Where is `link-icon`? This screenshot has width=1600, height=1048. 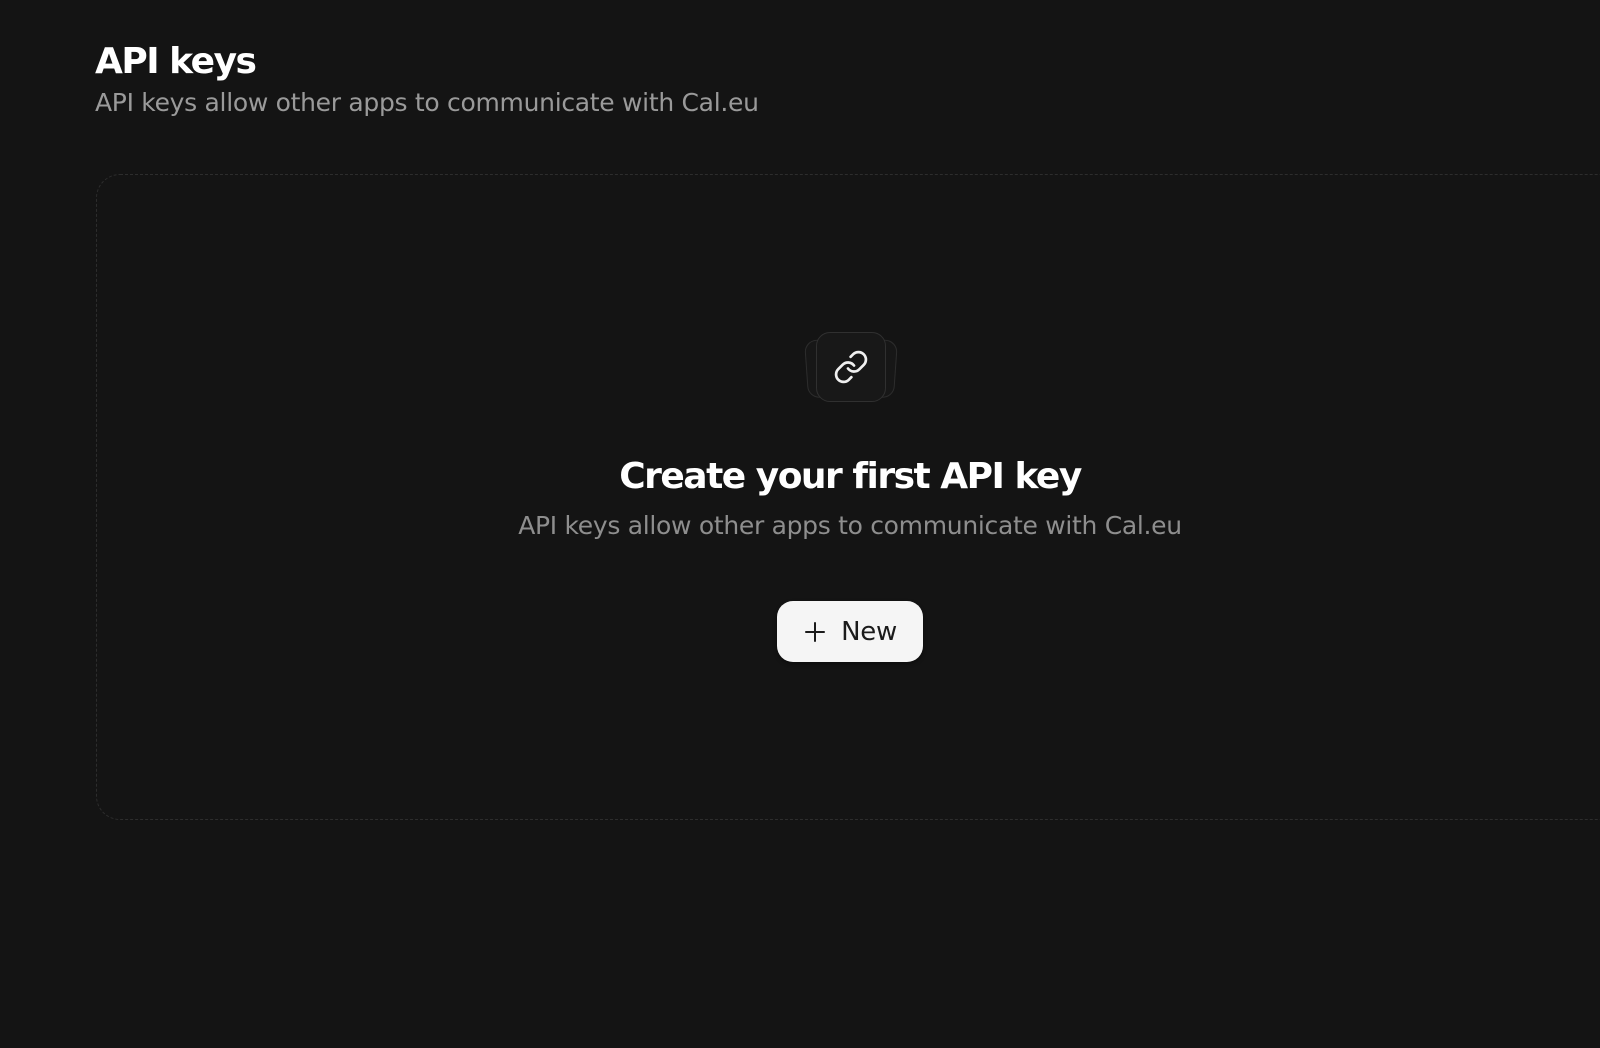
link-icon is located at coordinates (851, 367).